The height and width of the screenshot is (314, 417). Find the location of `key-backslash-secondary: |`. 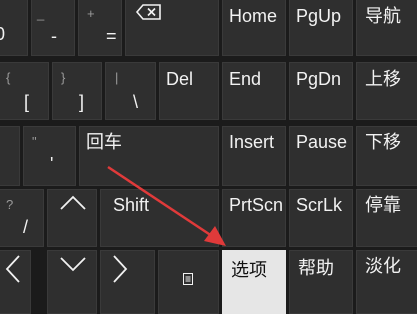

key-backslash-secondary: | is located at coordinates (117, 77).